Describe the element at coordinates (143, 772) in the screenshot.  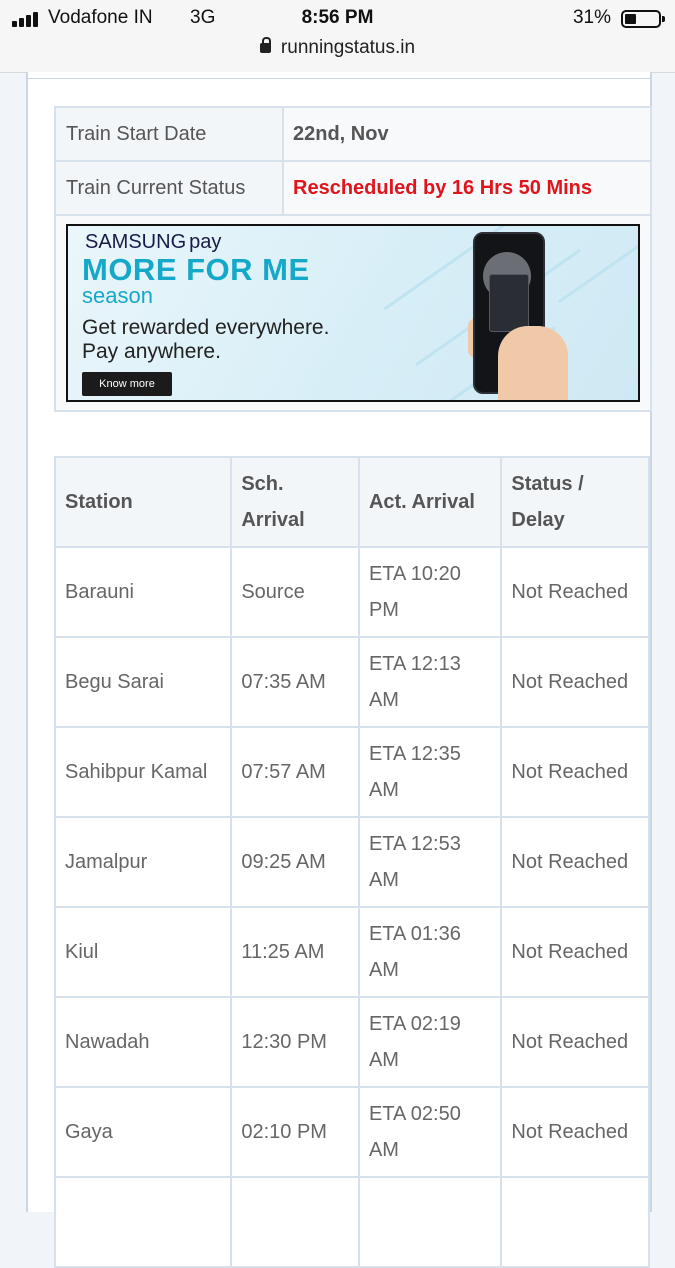
I see `station-name: Sahibpur Kamal` at that location.